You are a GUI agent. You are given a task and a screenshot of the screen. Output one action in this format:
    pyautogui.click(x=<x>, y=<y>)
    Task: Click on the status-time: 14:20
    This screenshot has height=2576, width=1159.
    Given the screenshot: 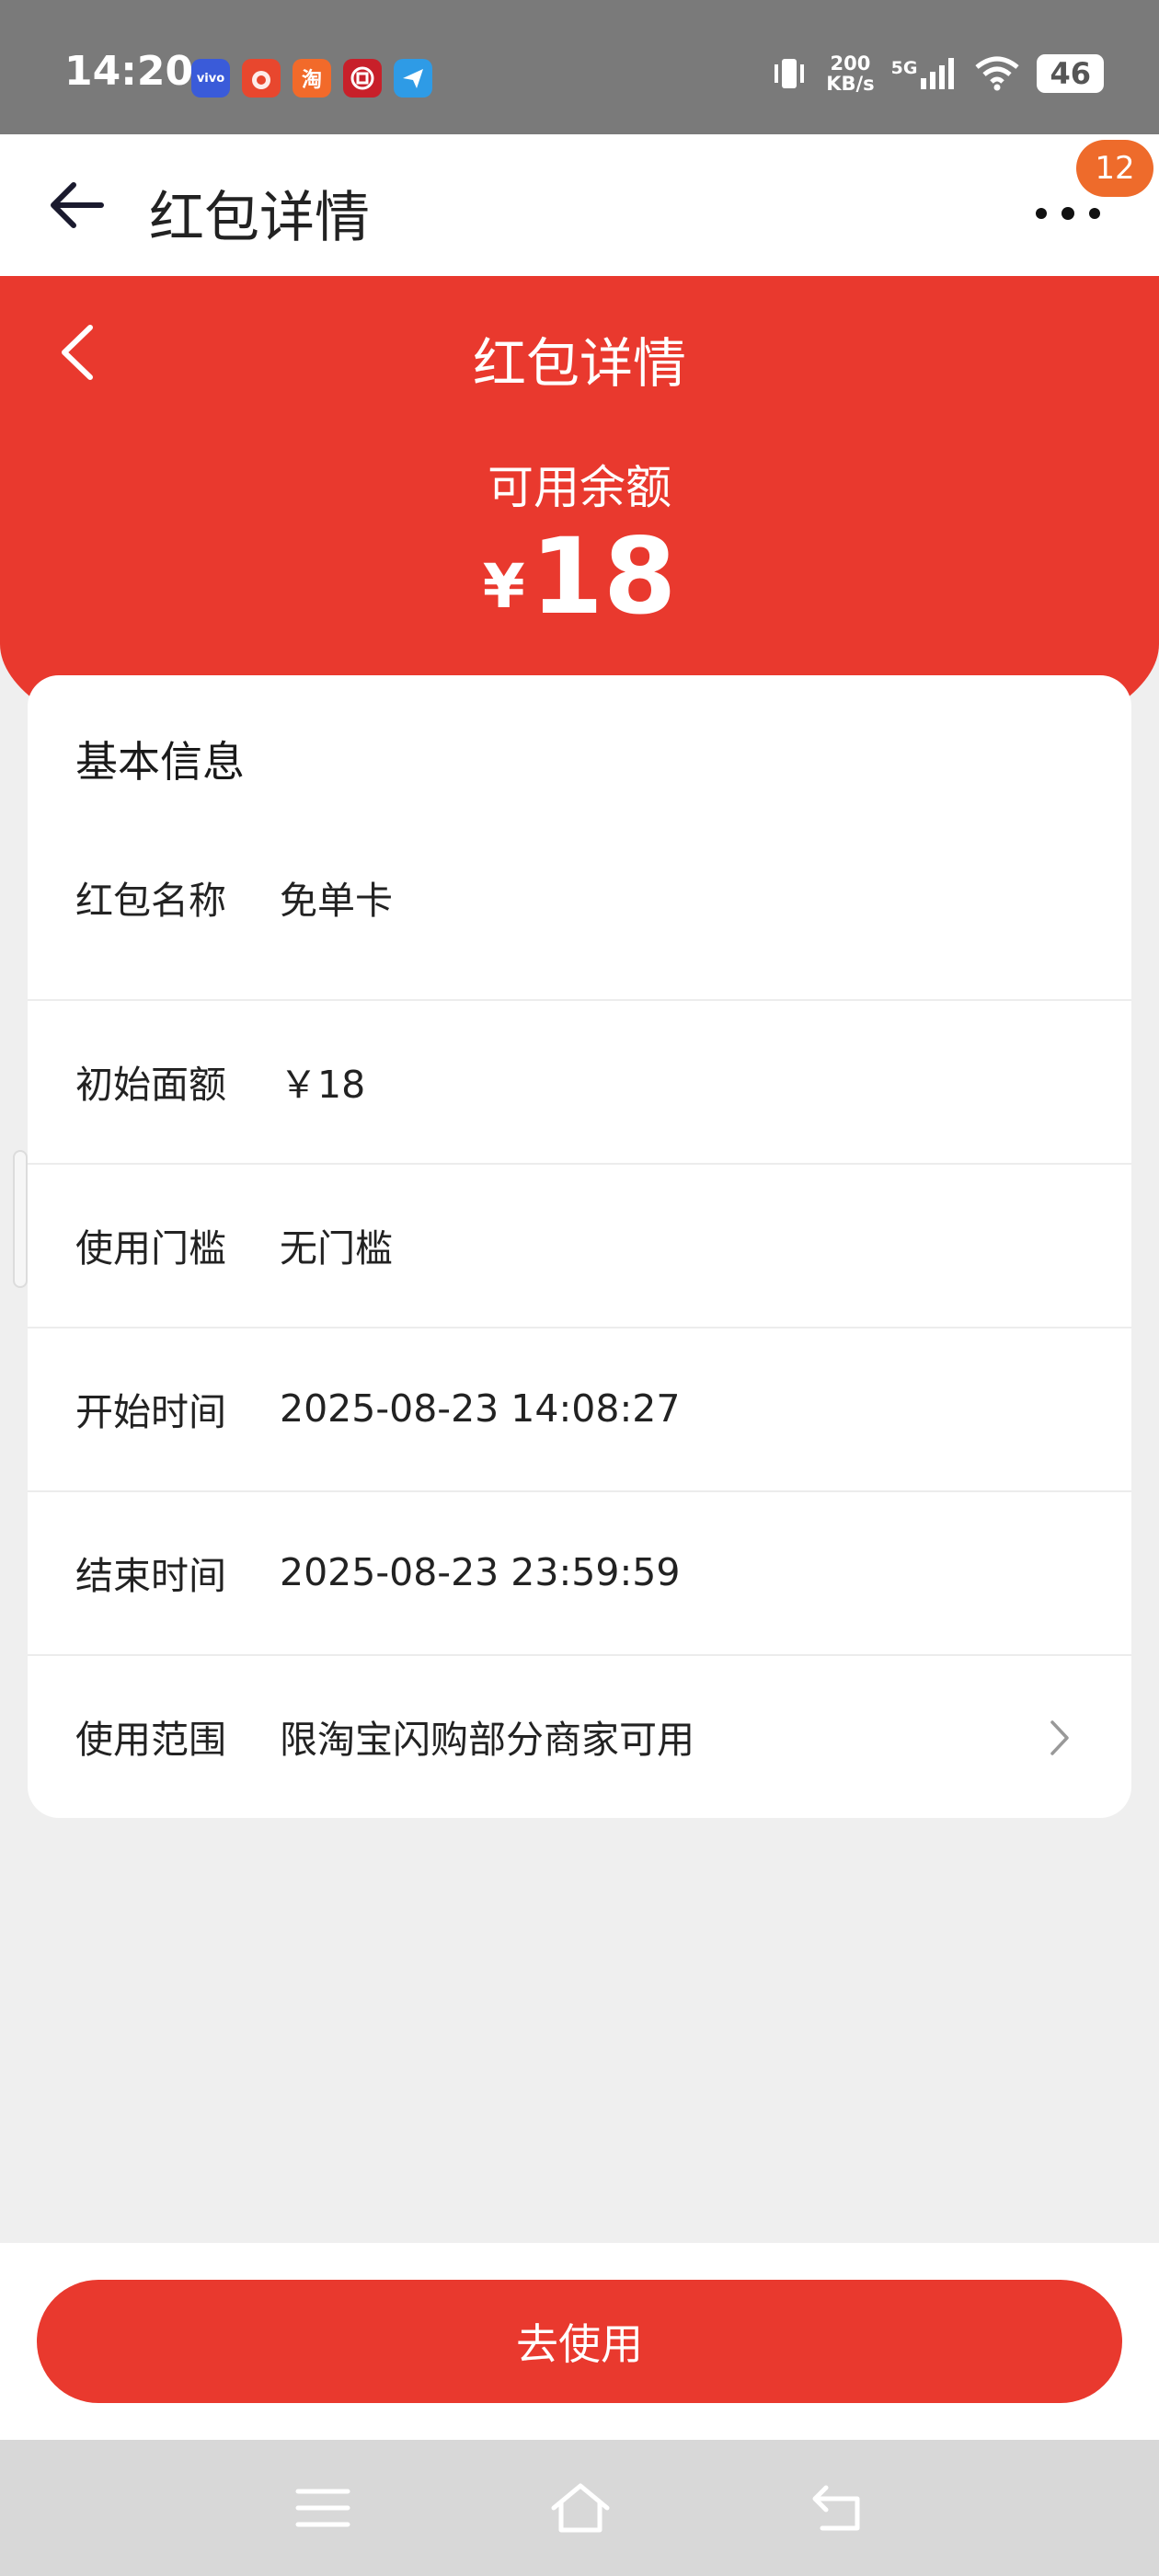 What is the action you would take?
    pyautogui.click(x=129, y=71)
    